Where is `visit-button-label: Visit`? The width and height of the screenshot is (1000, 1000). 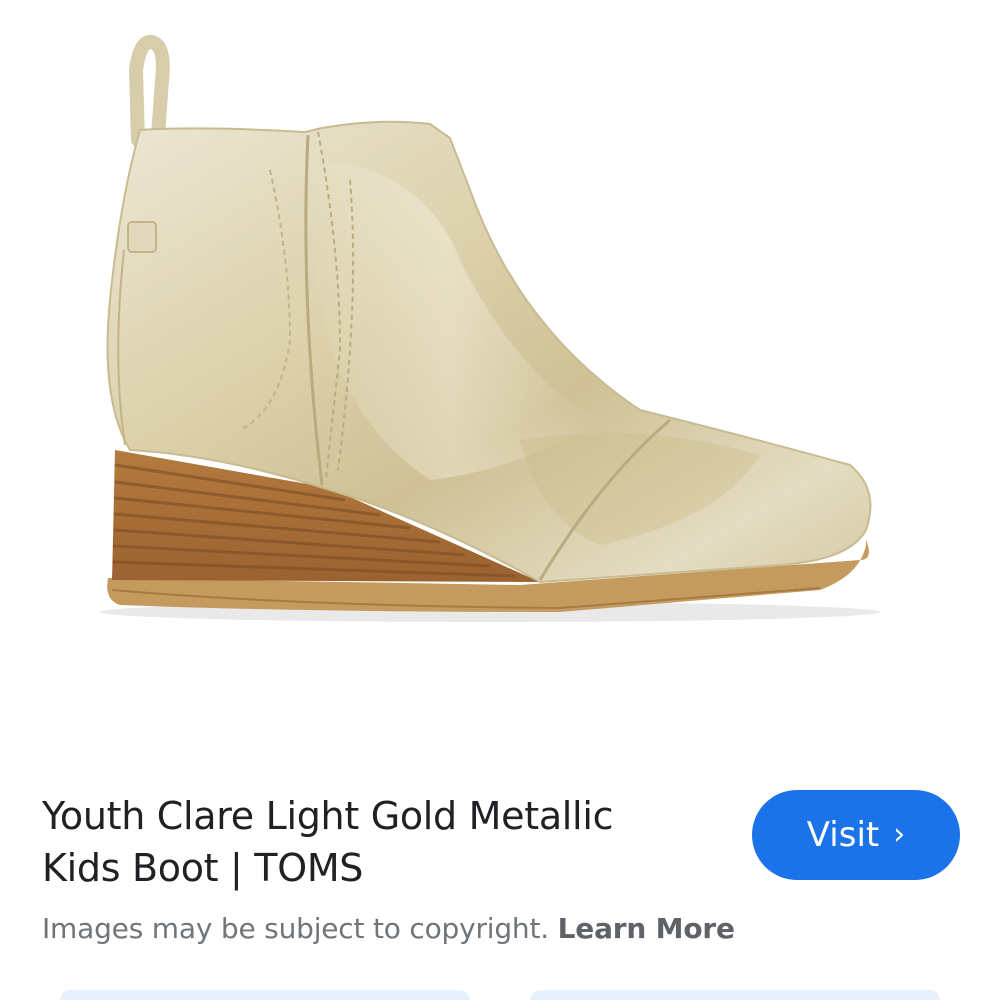
visit-button-label: Visit is located at coordinates (843, 835).